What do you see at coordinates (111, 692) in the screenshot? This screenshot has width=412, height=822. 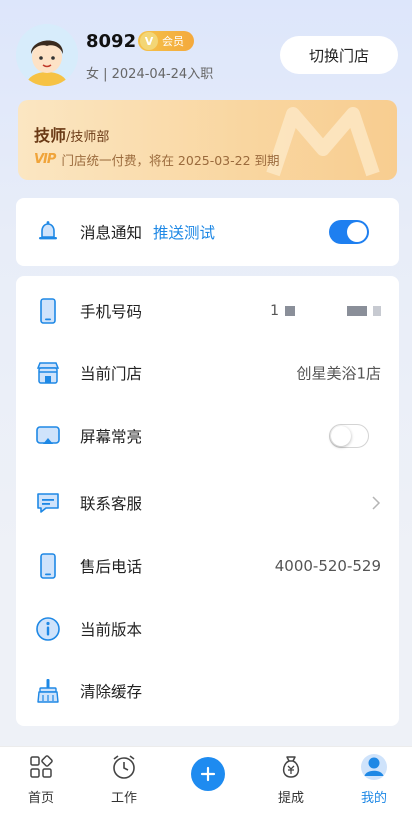 I see `cache-label: 清除缓存` at bounding box center [111, 692].